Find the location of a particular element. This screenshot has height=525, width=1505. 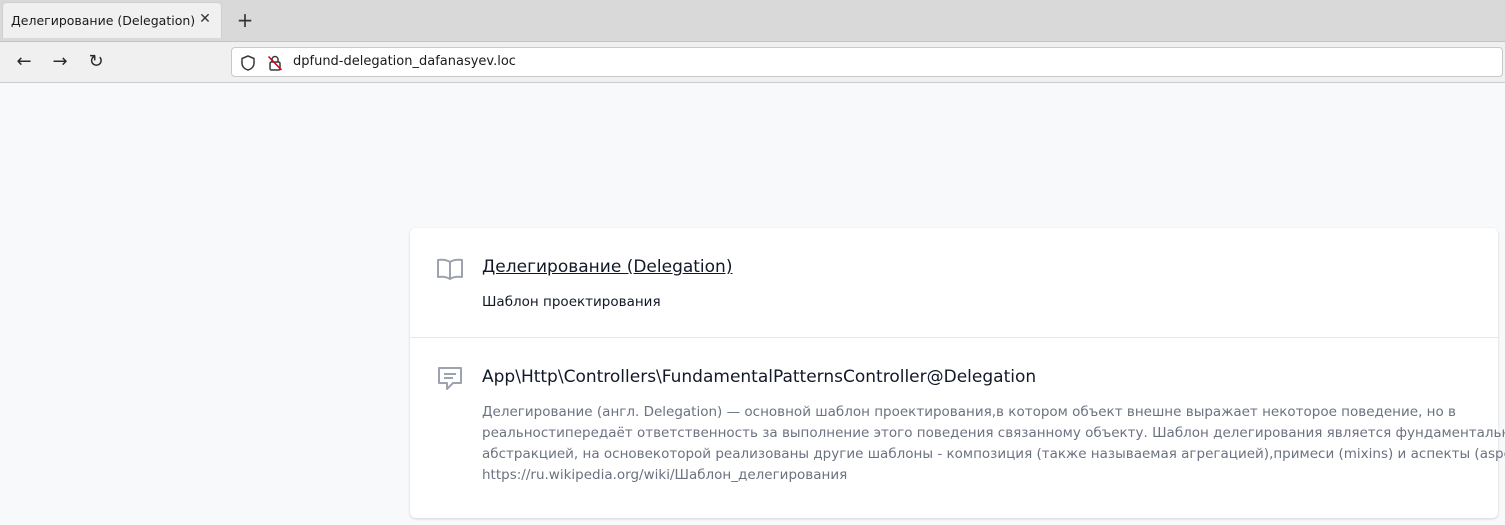

browser-toolbar: ← → ↻ dpfund-delegation_dafanasyev.loc is located at coordinates (752, 62).